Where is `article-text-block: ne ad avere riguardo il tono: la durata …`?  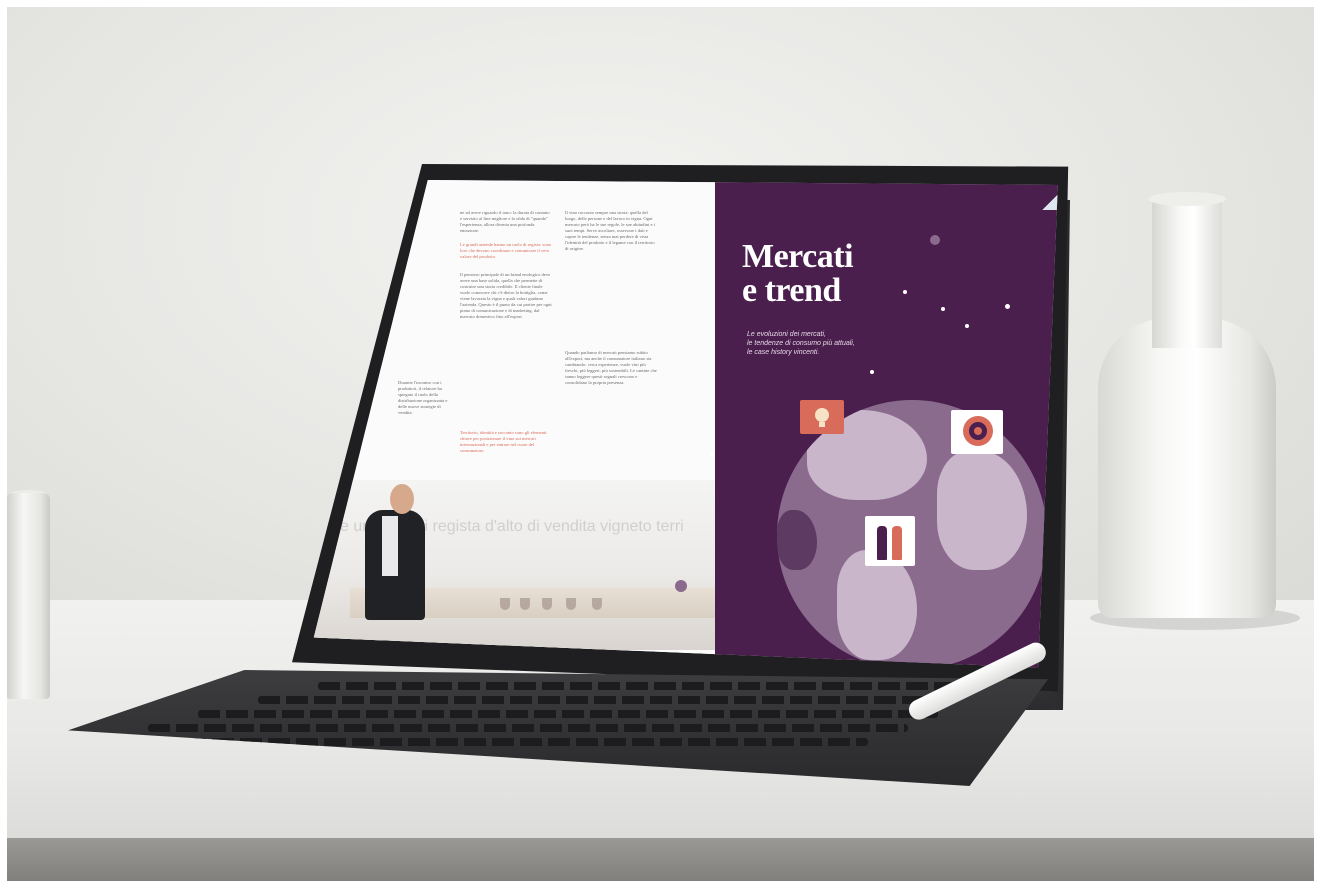
article-text-block: ne ad avere riguardo il tono: la durata … is located at coordinates (505, 221).